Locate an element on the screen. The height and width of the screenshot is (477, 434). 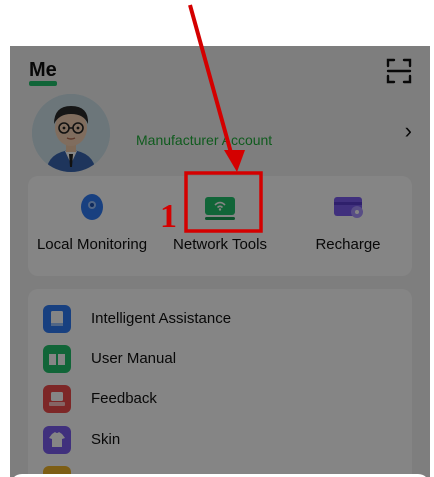
recharge-label: Recharge is located at coordinates (348, 244).